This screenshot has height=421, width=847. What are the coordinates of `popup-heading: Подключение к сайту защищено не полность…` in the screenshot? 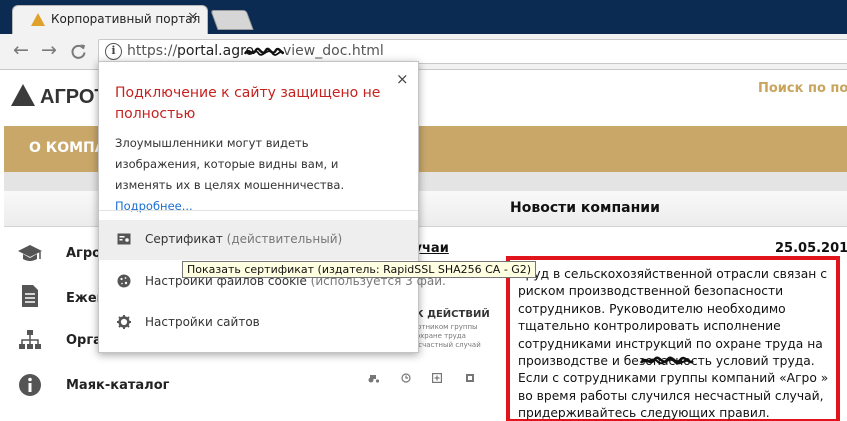 It's located at (248, 103).